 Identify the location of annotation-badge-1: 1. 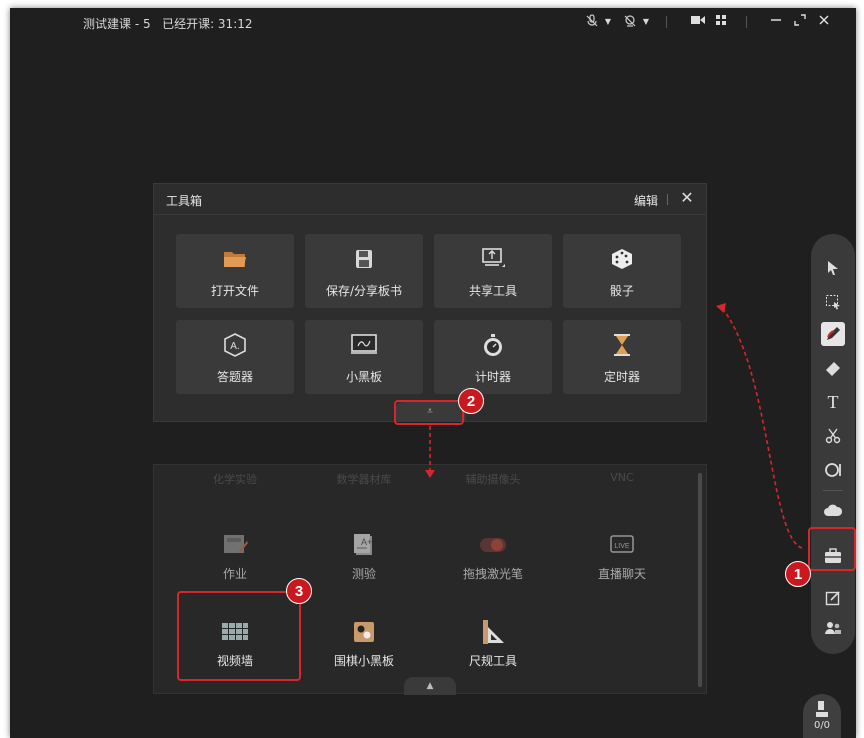
(798, 574).